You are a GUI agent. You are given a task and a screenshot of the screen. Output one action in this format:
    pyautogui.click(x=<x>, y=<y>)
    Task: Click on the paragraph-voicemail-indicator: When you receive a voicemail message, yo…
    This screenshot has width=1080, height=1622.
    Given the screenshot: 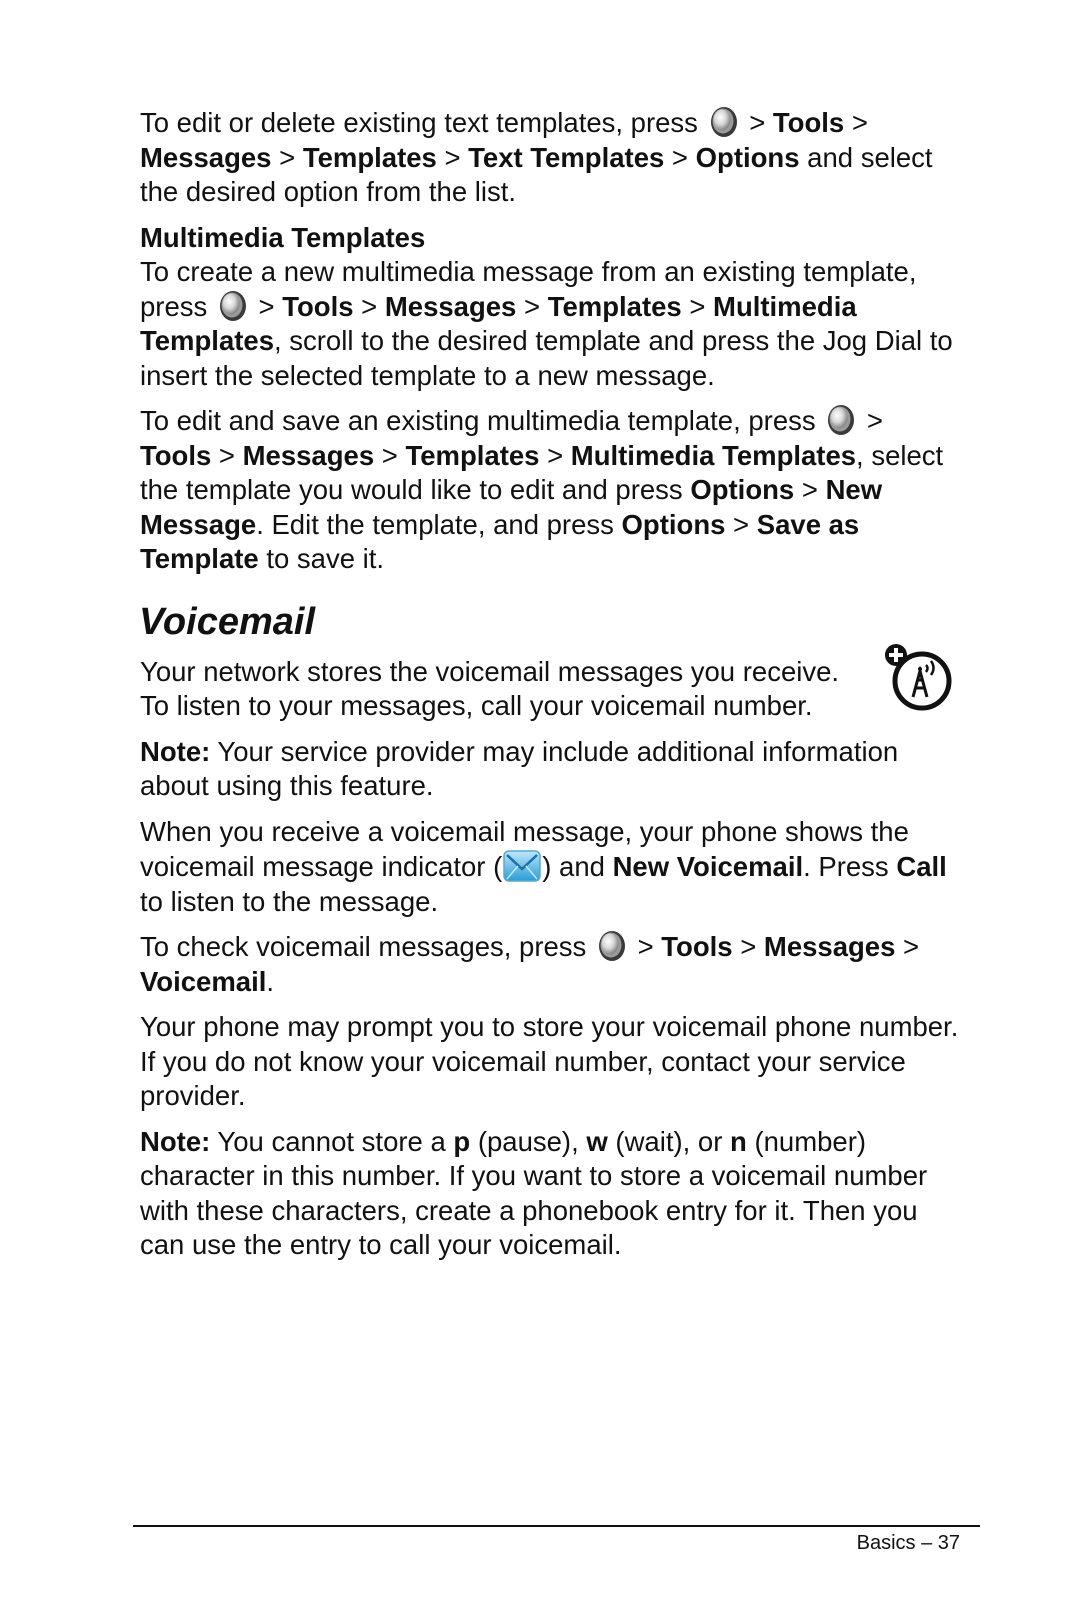 What is the action you would take?
    pyautogui.click(x=543, y=866)
    